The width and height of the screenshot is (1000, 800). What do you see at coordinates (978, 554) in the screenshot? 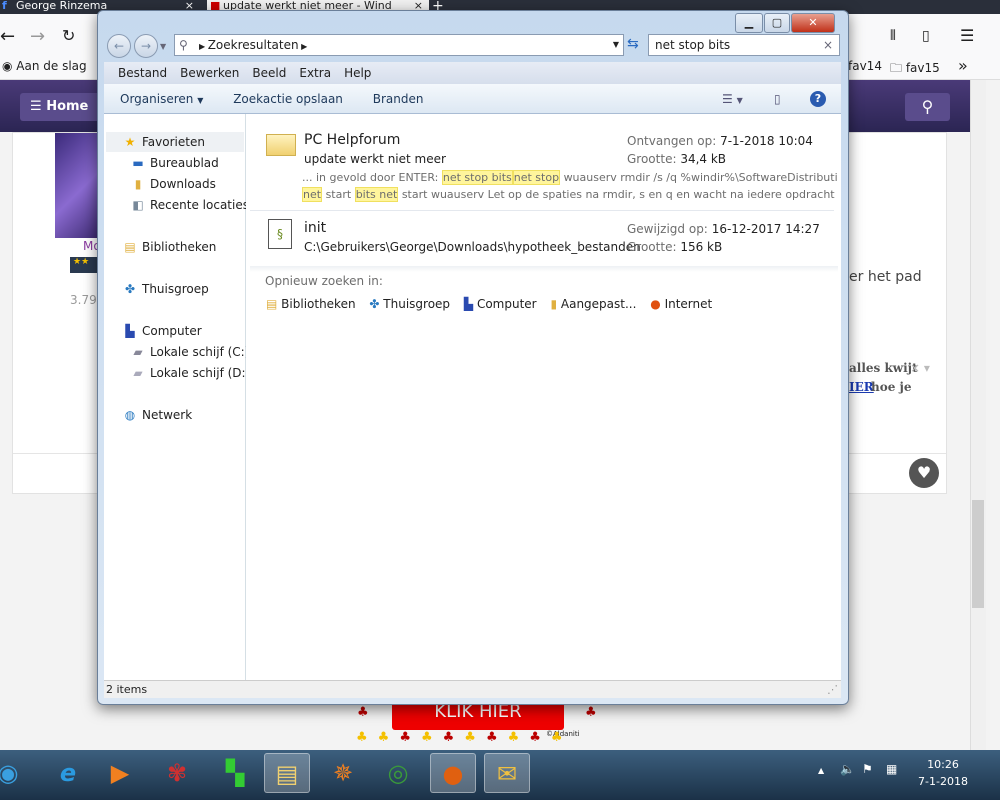
I see `scrollbar-thumb` at bounding box center [978, 554].